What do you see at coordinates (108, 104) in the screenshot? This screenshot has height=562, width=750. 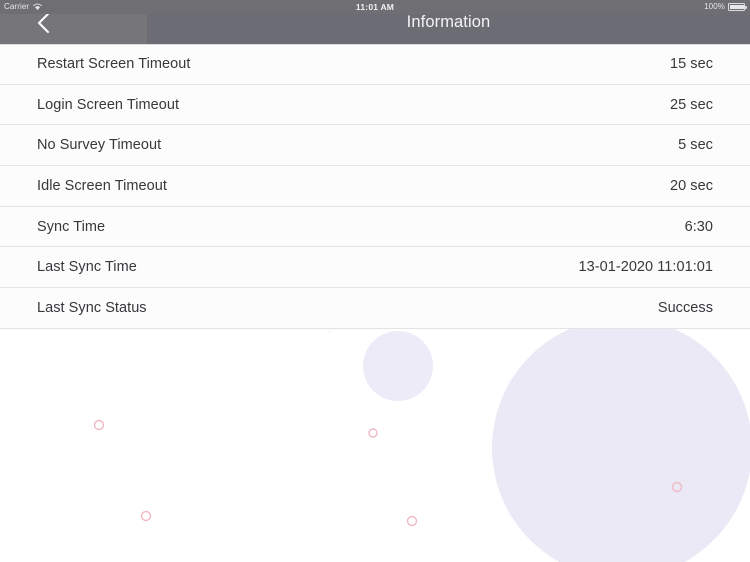 I see `row-label: Login Screen Timeout` at bounding box center [108, 104].